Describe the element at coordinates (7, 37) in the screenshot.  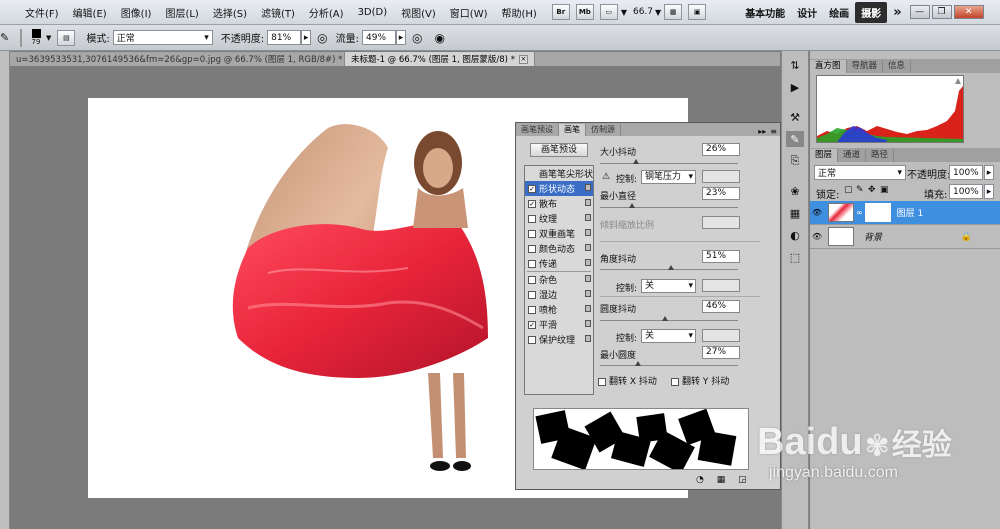
I see `brush-tool-icon: ✎` at that location.